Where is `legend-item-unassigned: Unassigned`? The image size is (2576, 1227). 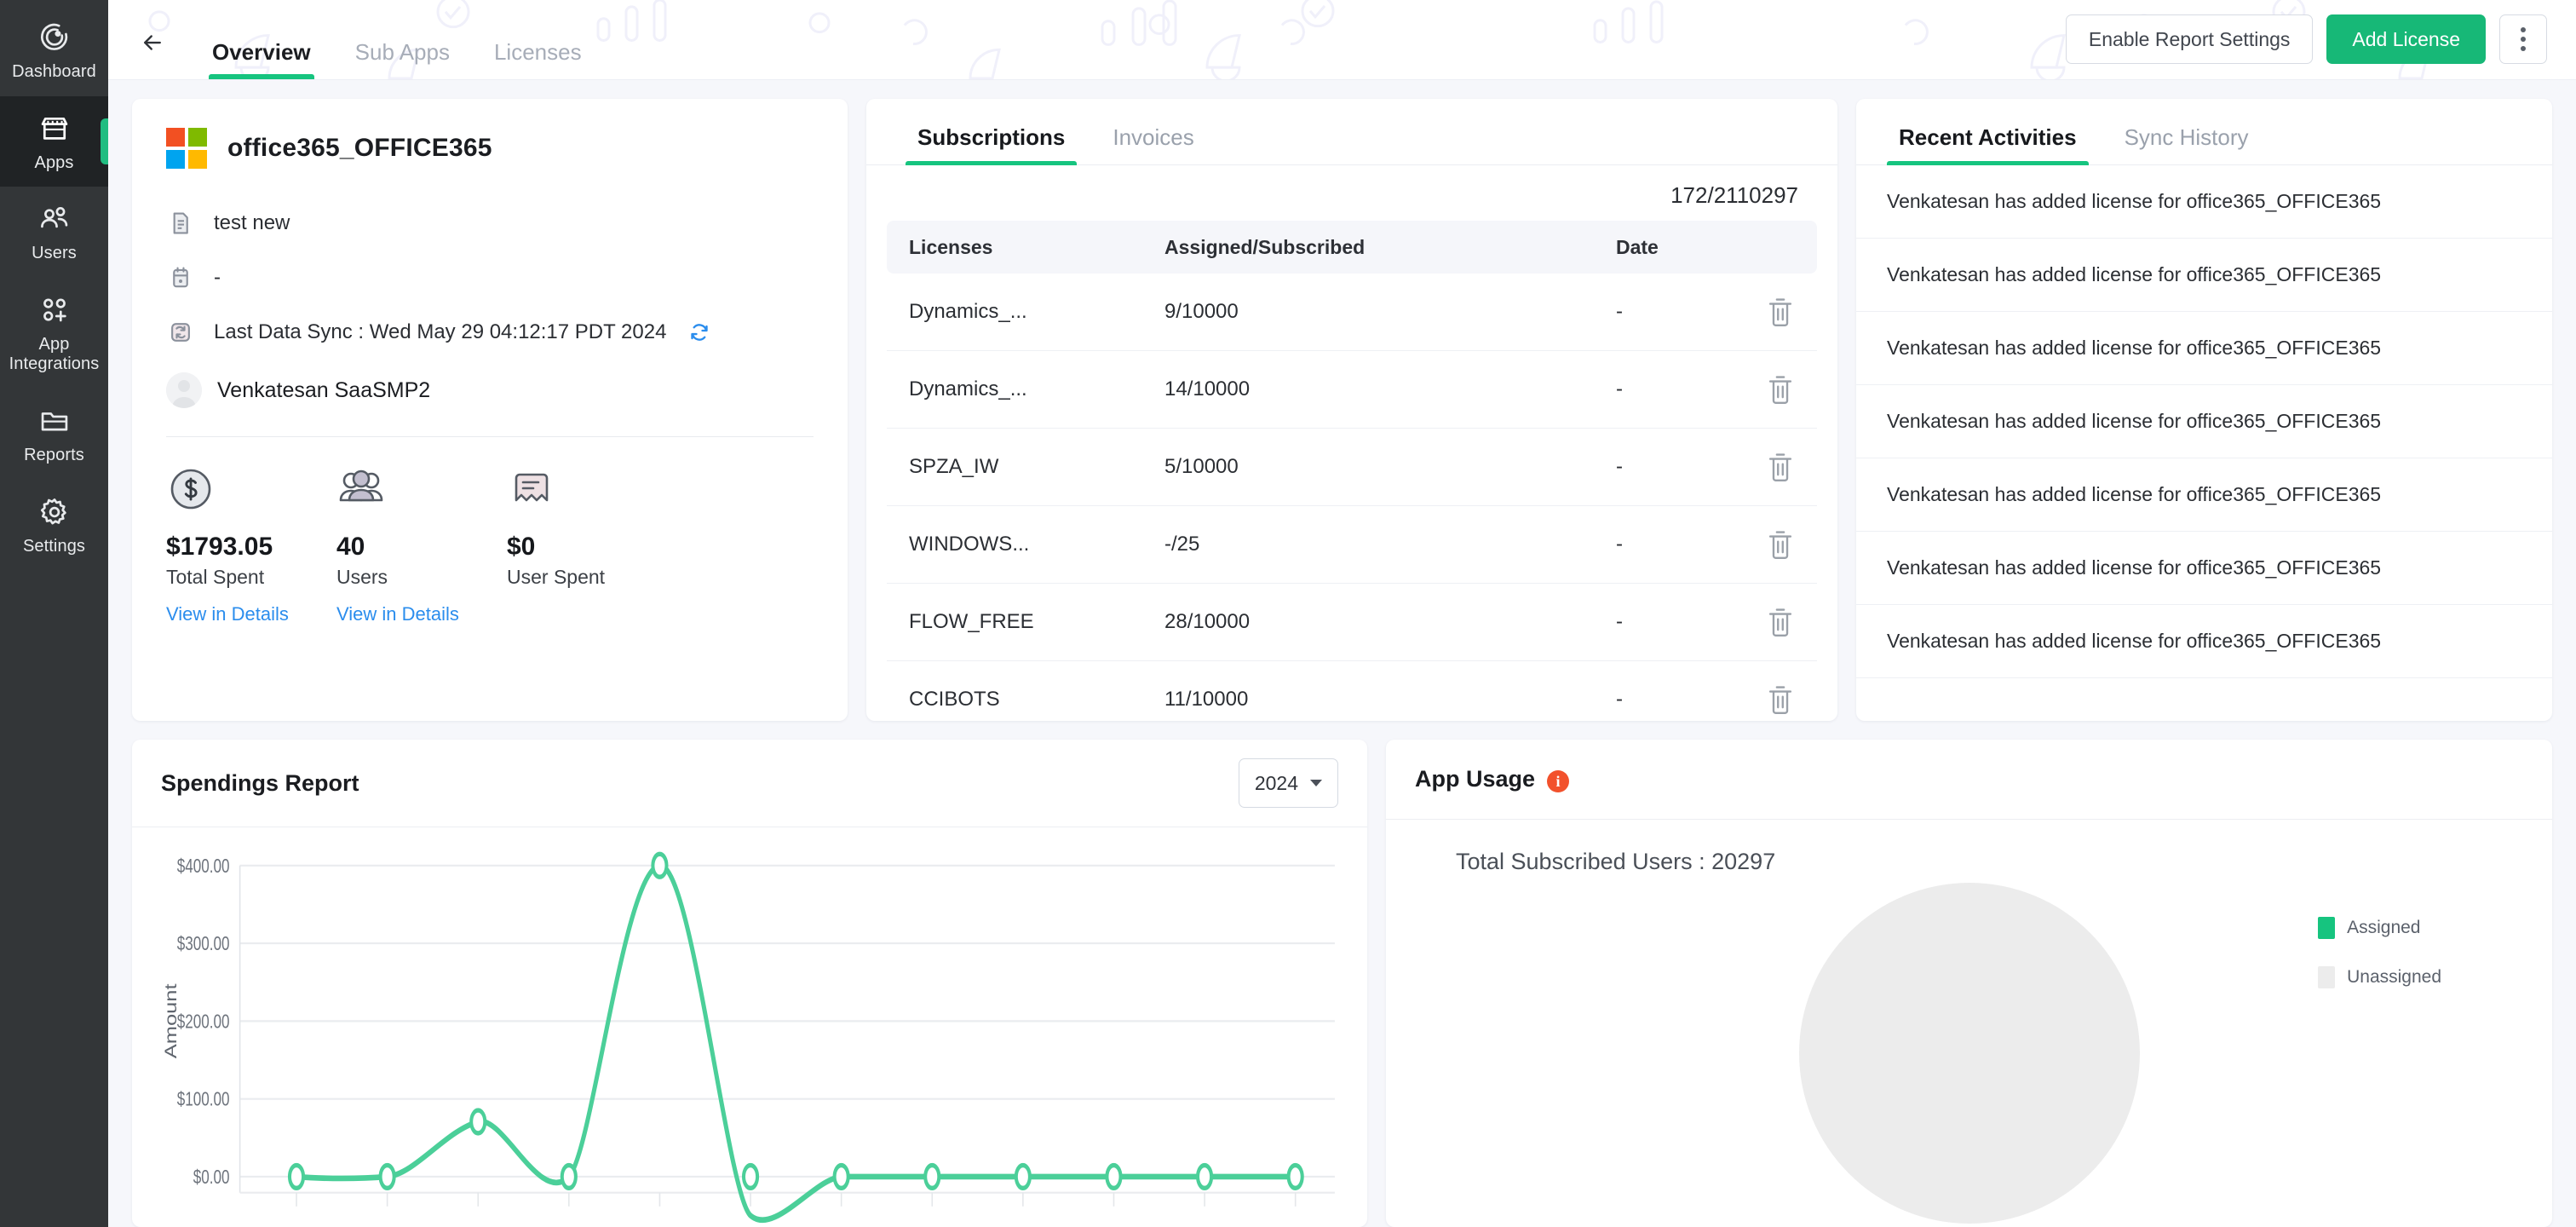 legend-item-unassigned: Unassigned is located at coordinates (2379, 977).